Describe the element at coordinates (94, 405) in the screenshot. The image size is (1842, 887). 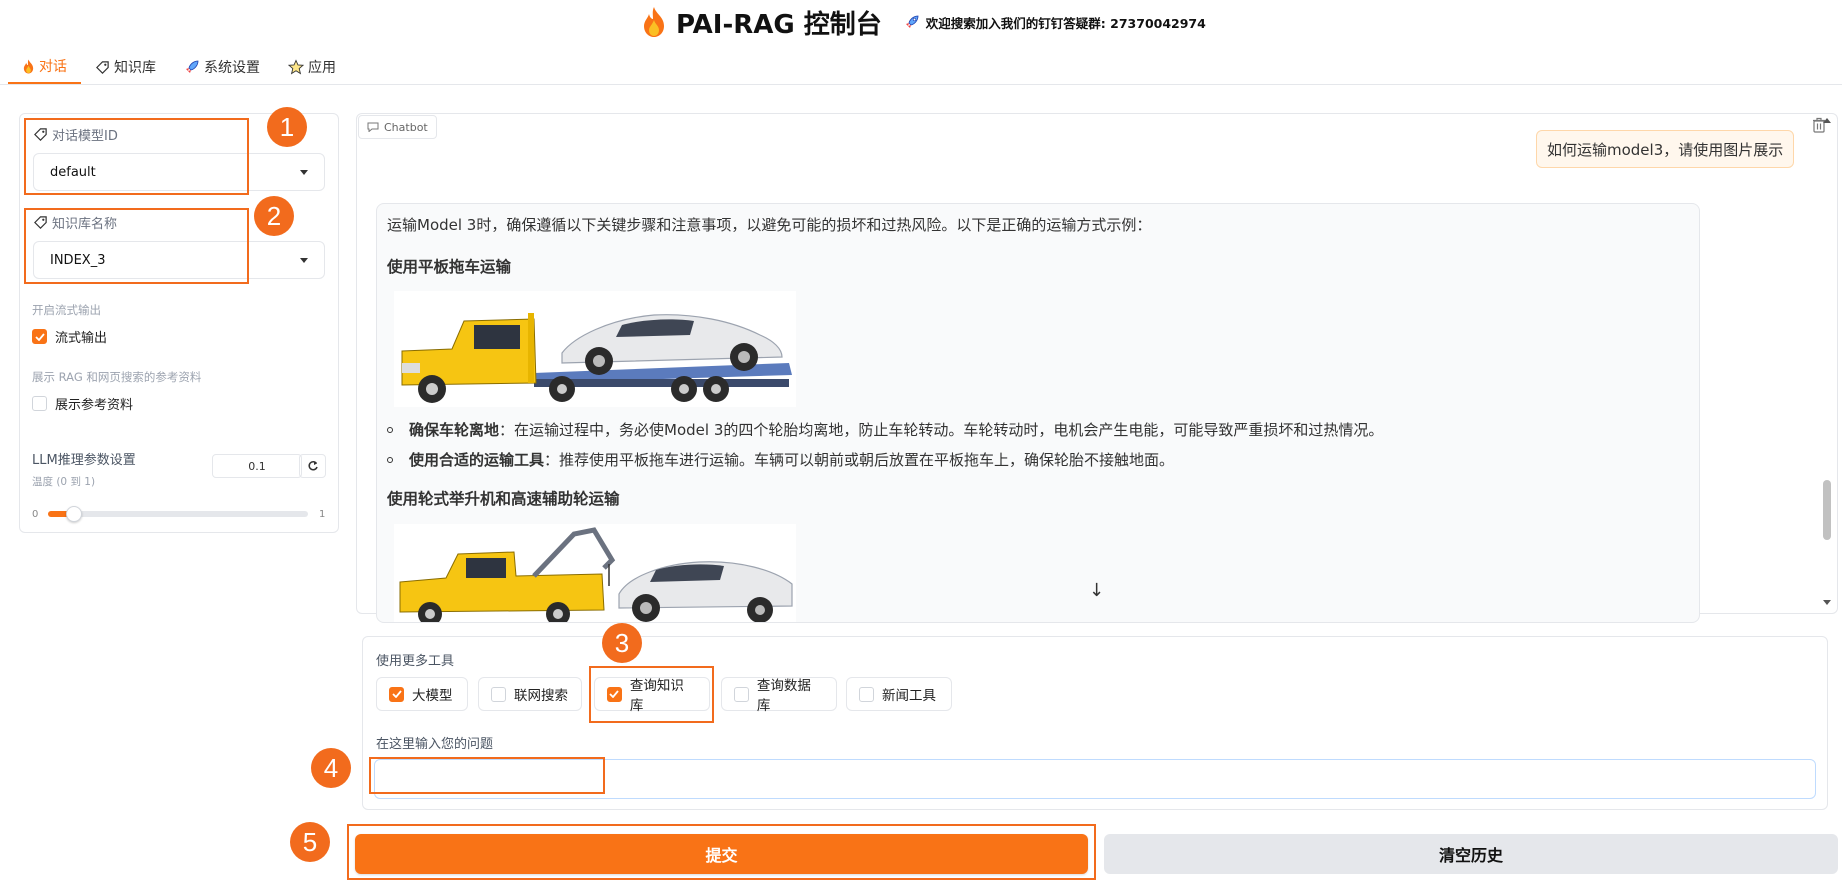
I see `ref-checkbox-label: 展示参考资料` at that location.